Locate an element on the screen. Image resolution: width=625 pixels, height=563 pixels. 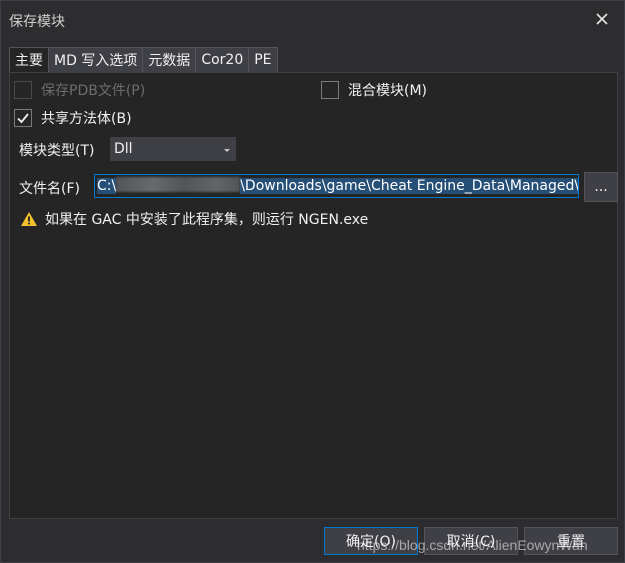
checkmark-icon is located at coordinates (23, 118).